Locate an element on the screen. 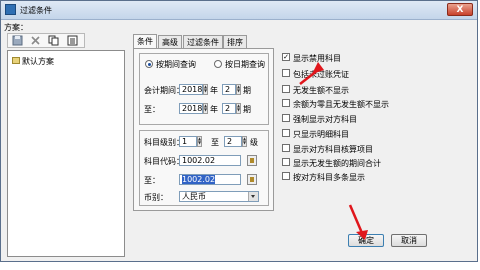  annotation-arrow-ok is located at coordinates (358, 222).